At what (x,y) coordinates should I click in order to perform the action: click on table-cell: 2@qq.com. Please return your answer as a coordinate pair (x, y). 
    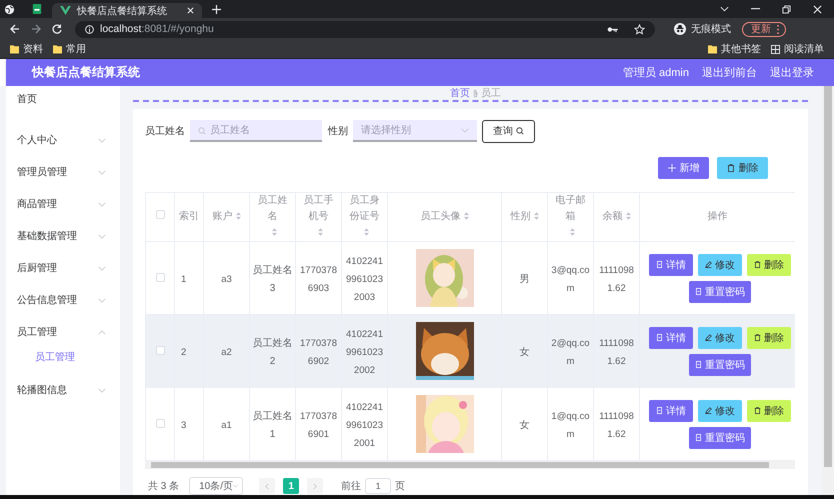
    Looking at the image, I should click on (570, 352).